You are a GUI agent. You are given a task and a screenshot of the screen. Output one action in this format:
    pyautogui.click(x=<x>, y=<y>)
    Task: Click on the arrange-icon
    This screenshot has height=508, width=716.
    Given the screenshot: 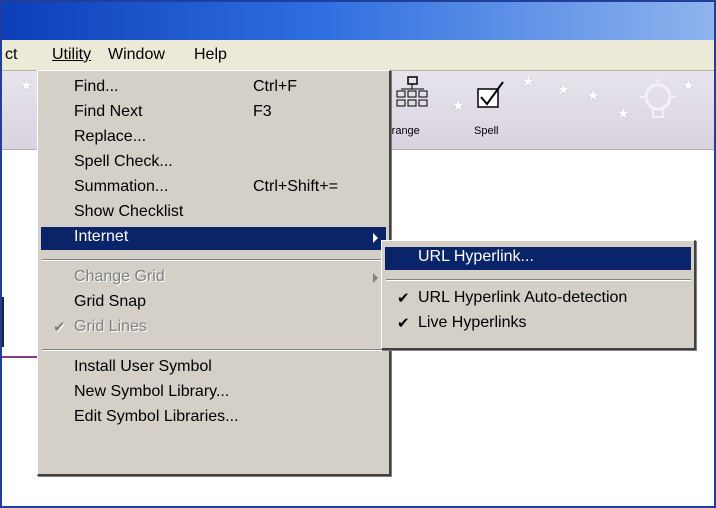 What is the action you would take?
    pyautogui.click(x=412, y=91)
    